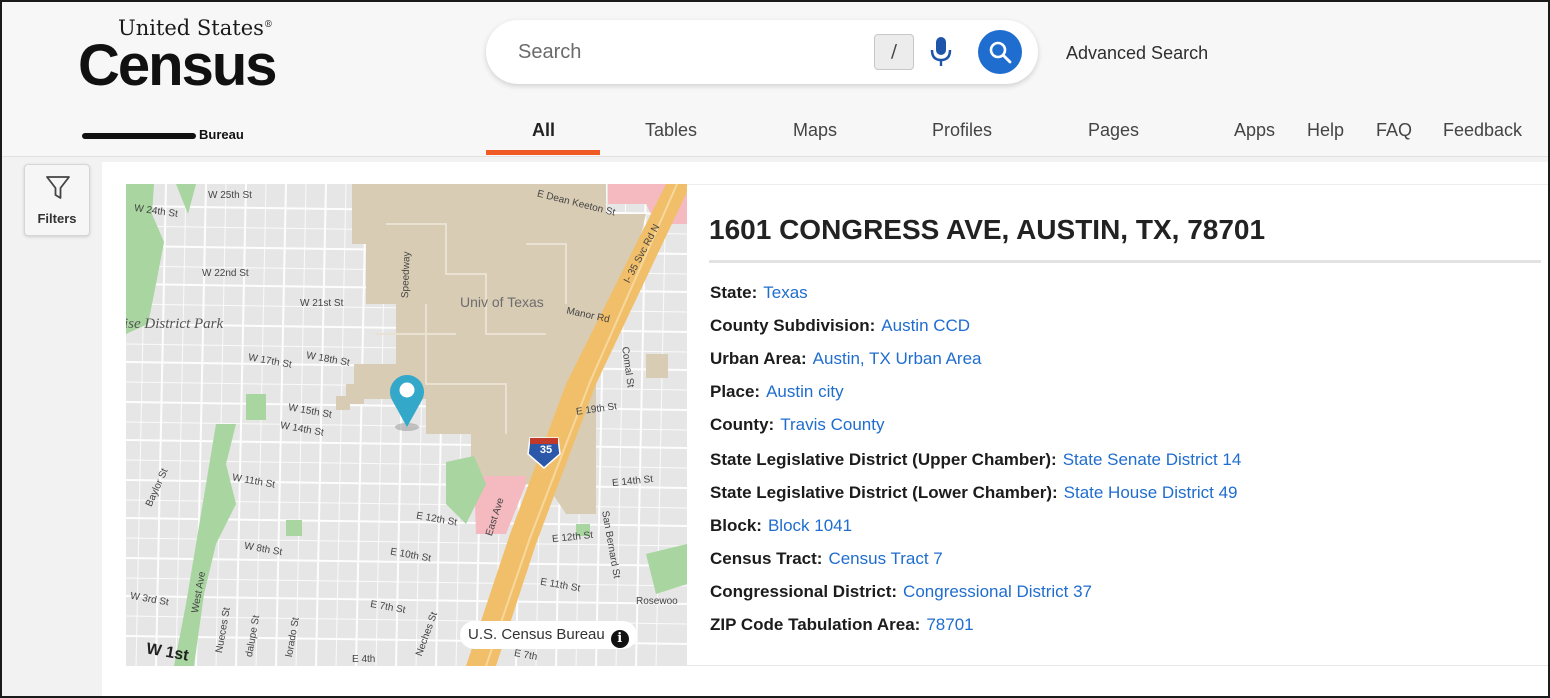 This screenshot has height=698, width=1550. What do you see at coordinates (364, 659) in the screenshot?
I see `map-label-e4: E 4th` at bounding box center [364, 659].